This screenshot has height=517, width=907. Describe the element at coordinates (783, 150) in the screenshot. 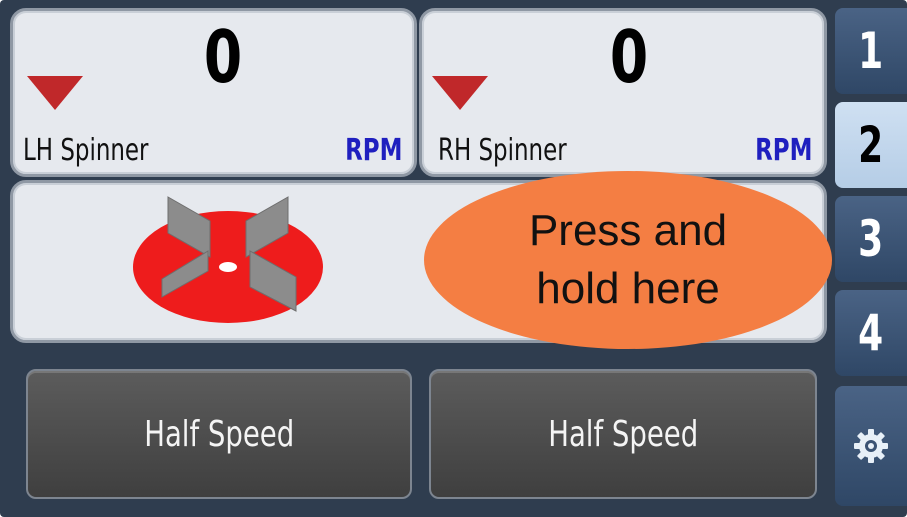

I see `rh-rpm-unit: RPM` at that location.